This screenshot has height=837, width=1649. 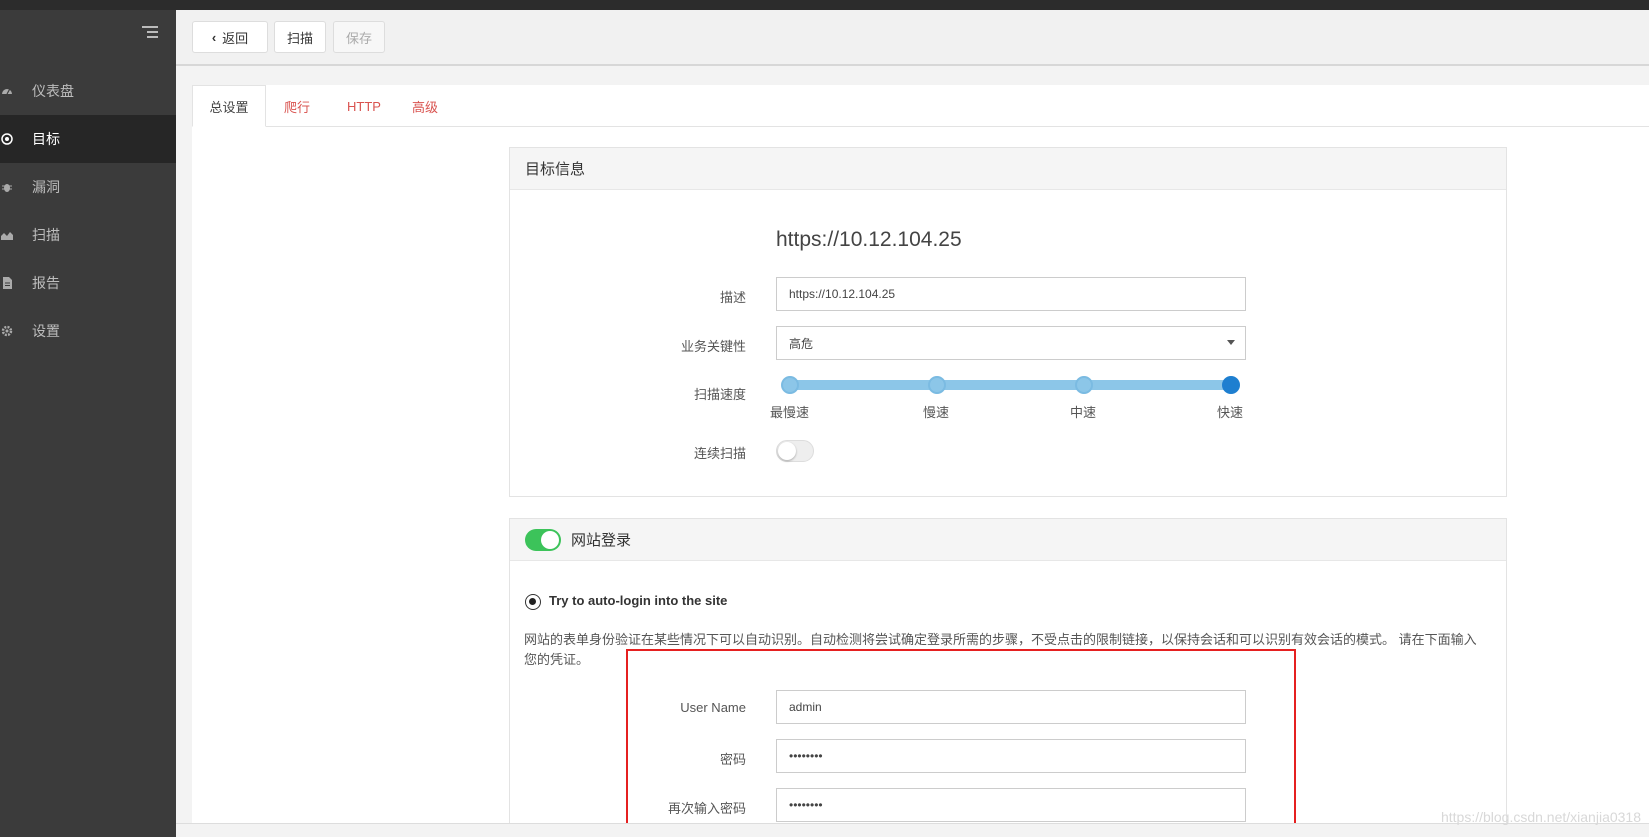 What do you see at coordinates (7, 91) in the screenshot?
I see `dashboard-icon` at bounding box center [7, 91].